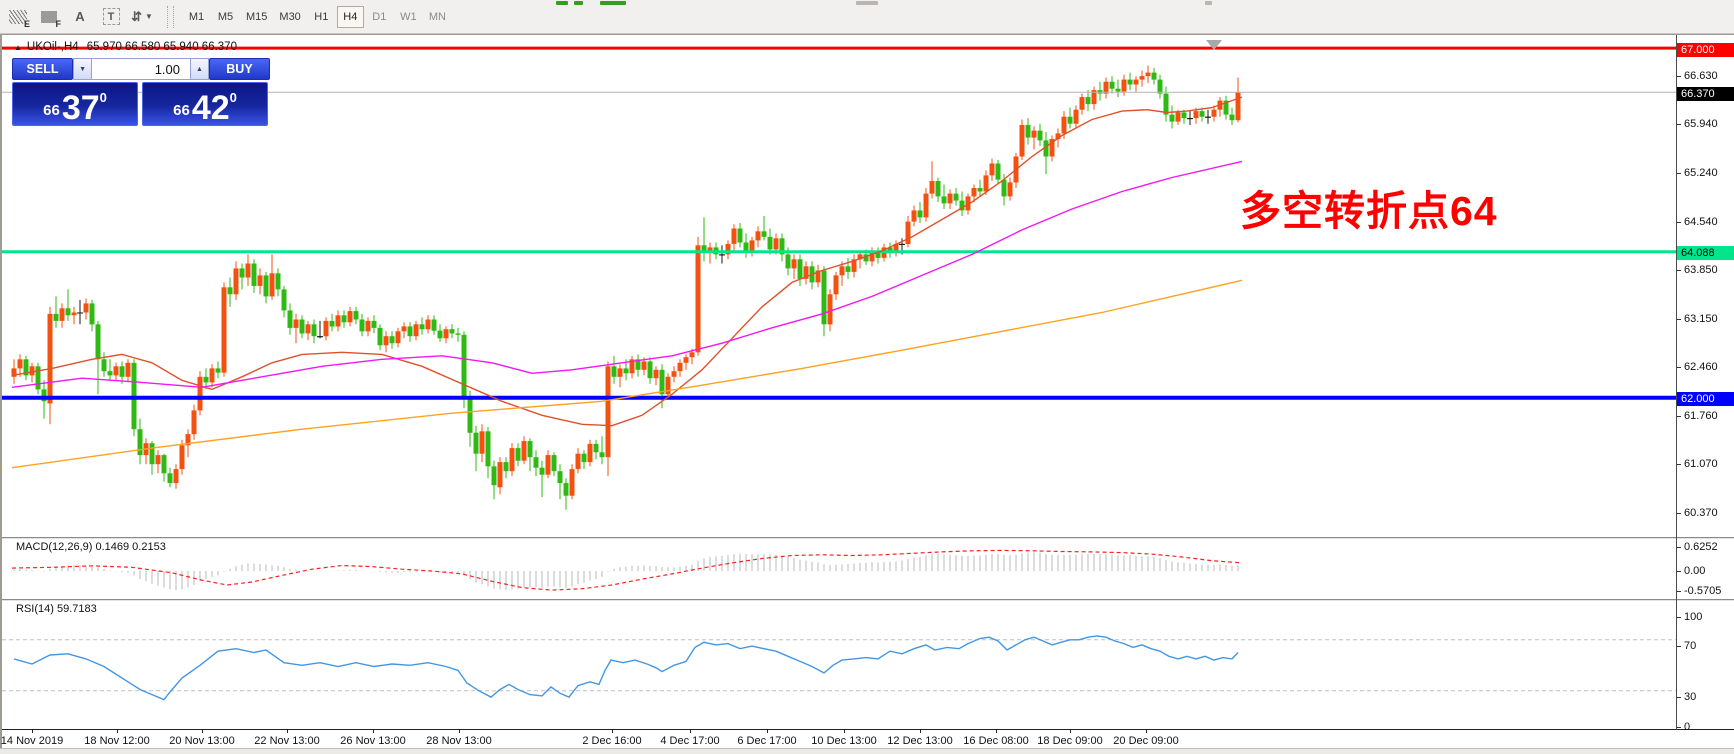 This screenshot has height=754, width=1734. Describe the element at coordinates (437, 17) in the screenshot. I see `tab-mn: MN` at that location.